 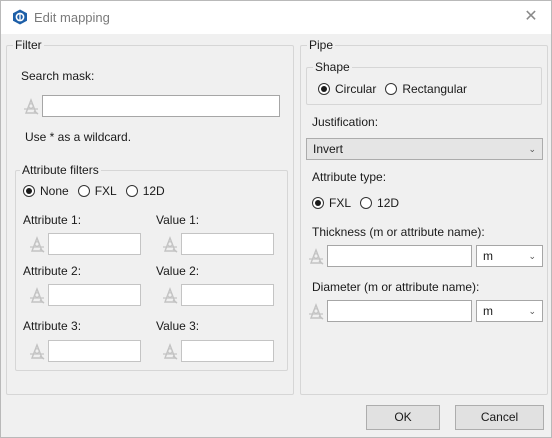 I want to click on radio-circular-indicator, so click(x=324, y=89).